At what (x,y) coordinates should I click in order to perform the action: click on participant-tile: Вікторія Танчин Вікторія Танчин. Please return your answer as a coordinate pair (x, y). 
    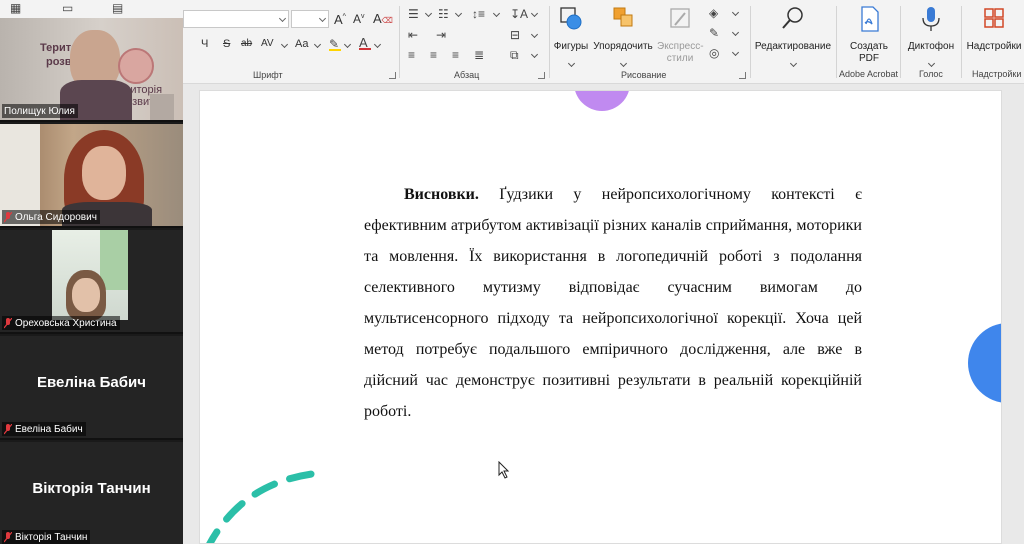
    Looking at the image, I should click on (91, 493).